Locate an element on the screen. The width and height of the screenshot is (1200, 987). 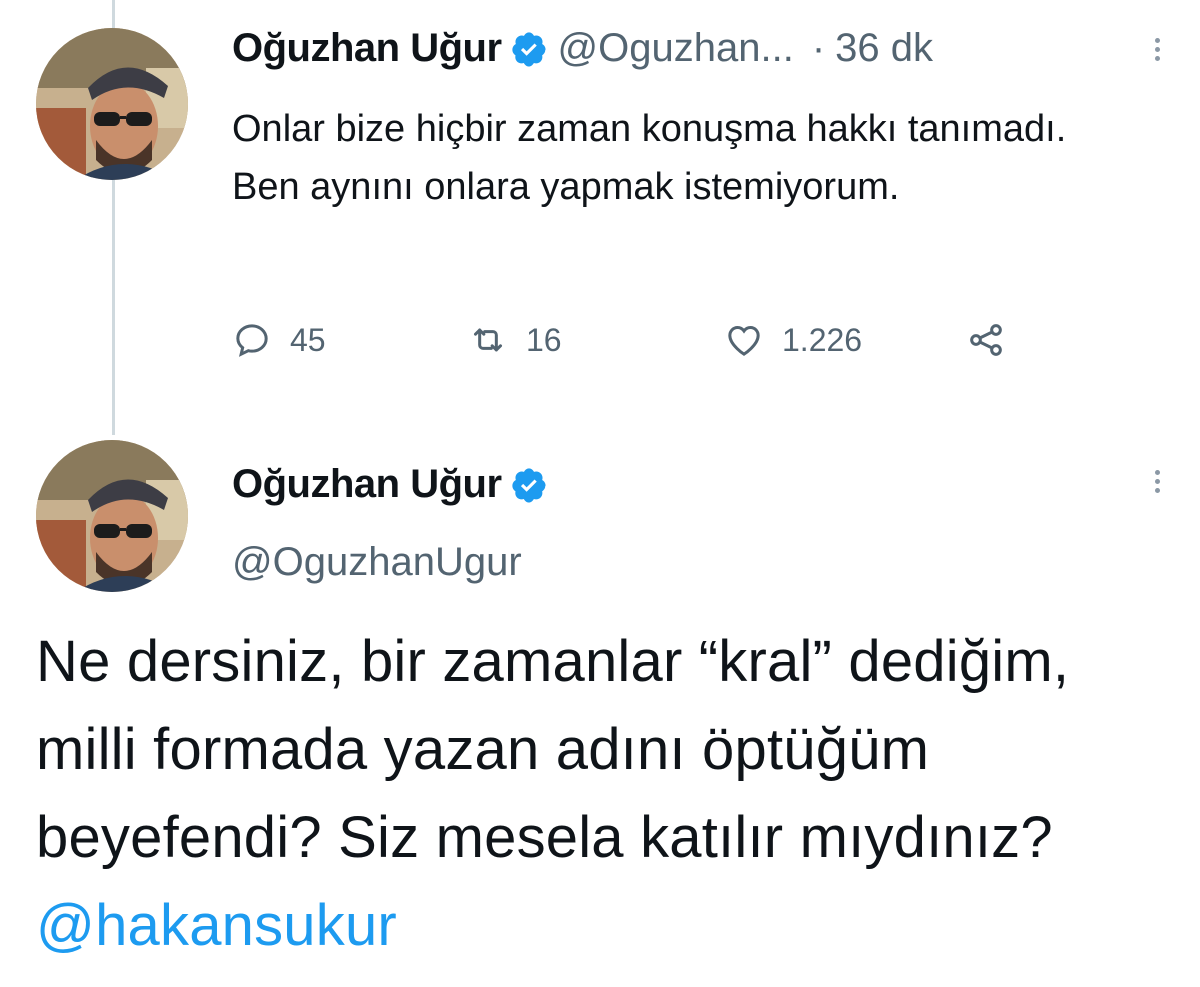
reply-count: 45 is located at coordinates (308, 339).